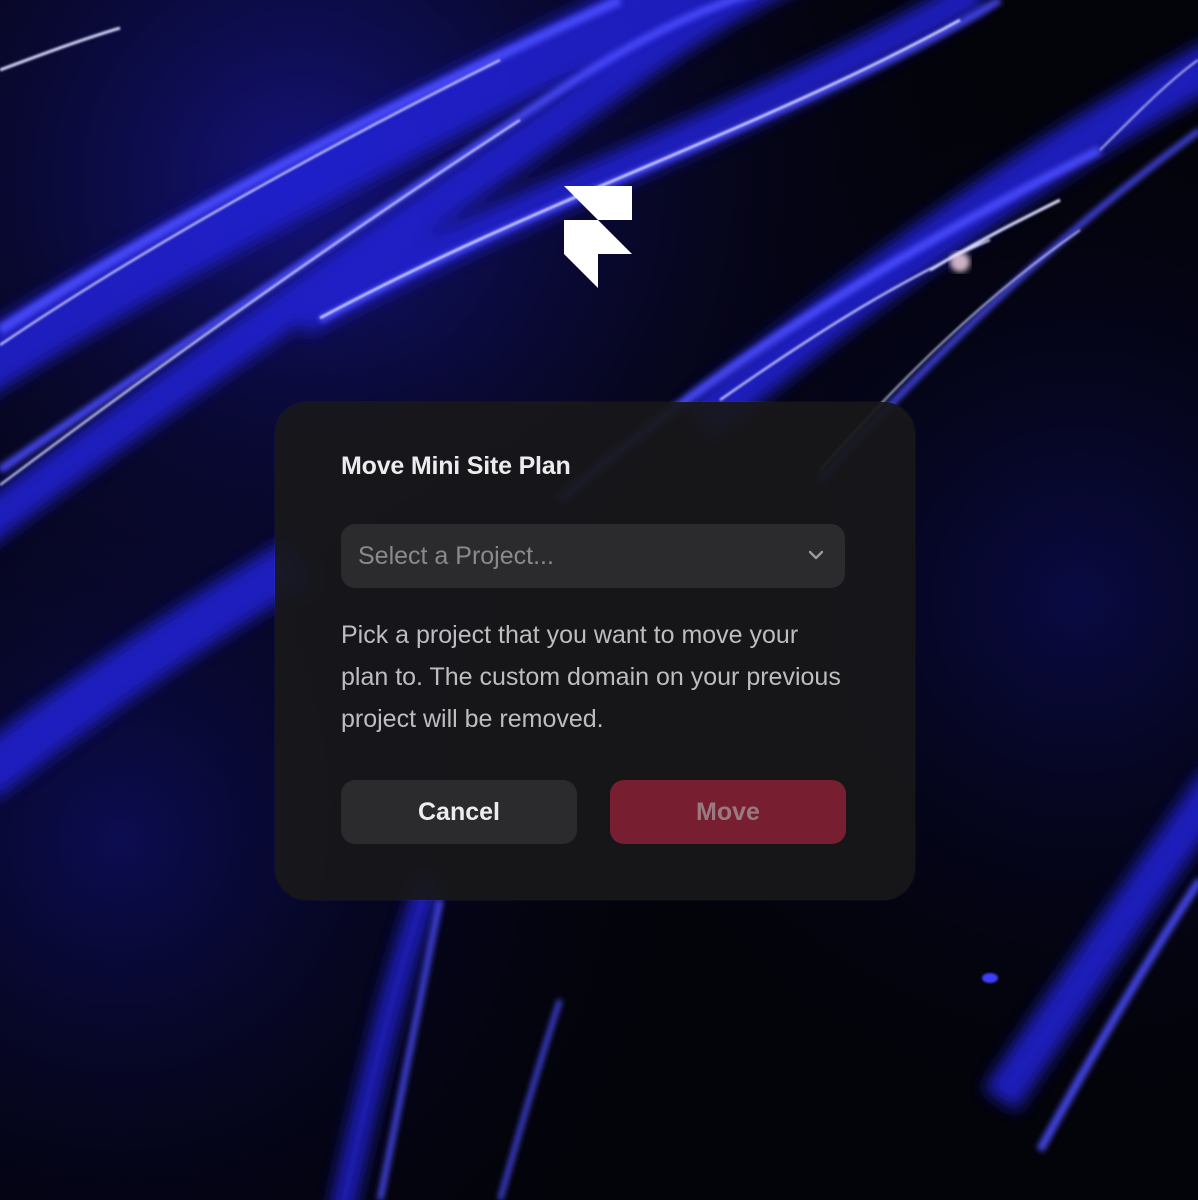 This screenshot has height=1200, width=1198. Describe the element at coordinates (459, 812) in the screenshot. I see `cancel-button: Cancel` at that location.